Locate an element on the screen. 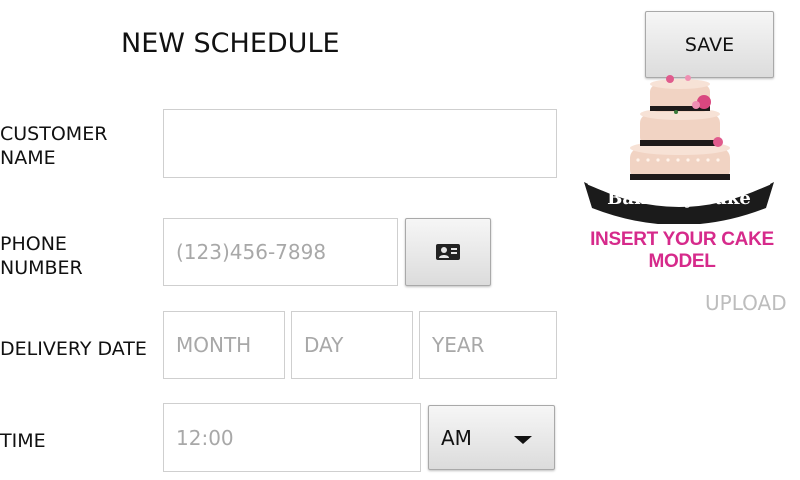 The image size is (800, 480). year-placeholder: YEAR is located at coordinates (458, 345).